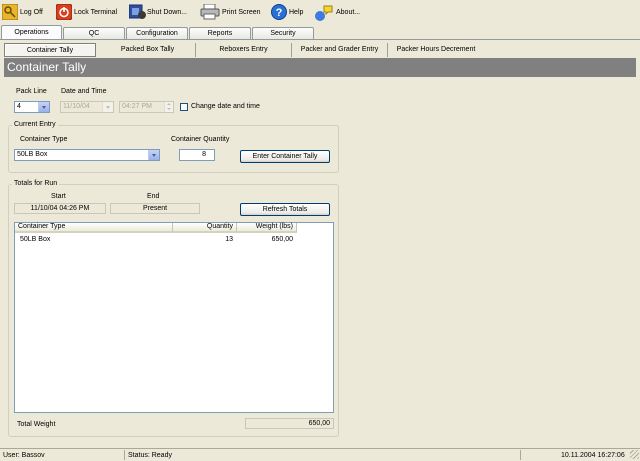 This screenshot has height=461, width=640. I want to click on tab-security: Security, so click(283, 33).